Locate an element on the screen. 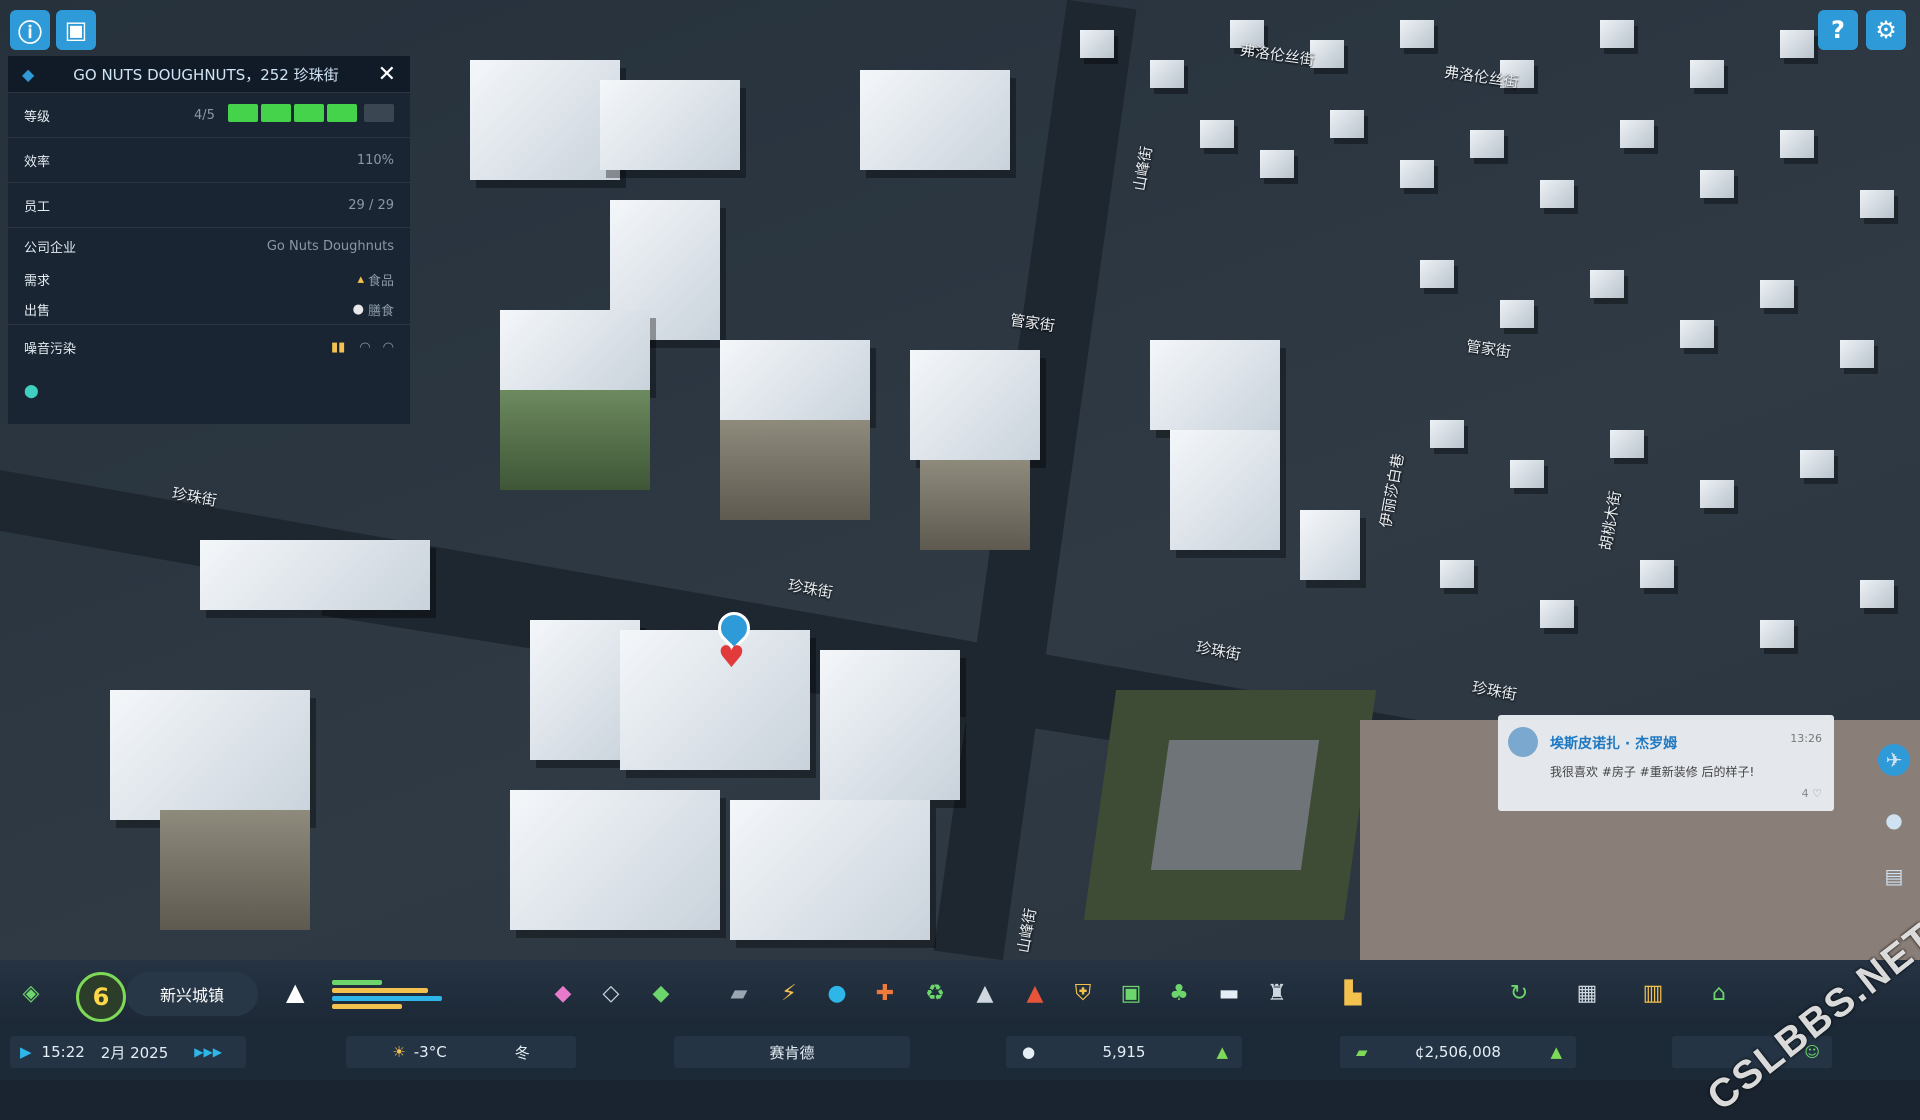  season: 冬 is located at coordinates (522, 1052).